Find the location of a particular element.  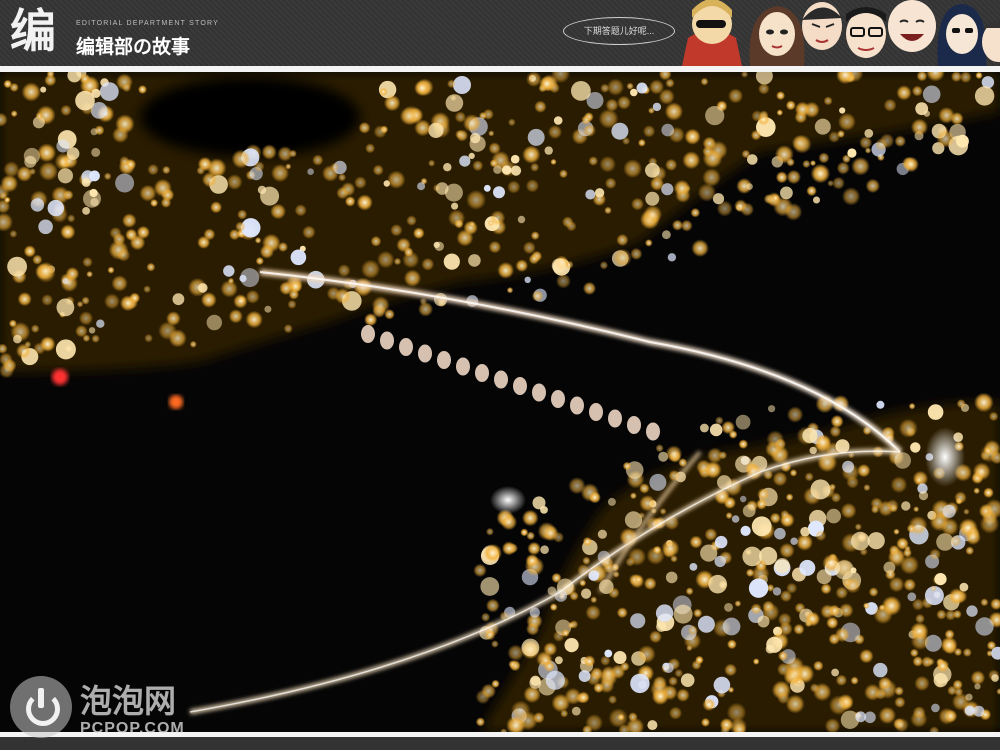

site-watermark: 泡泡网 PCPOP.COM is located at coordinates (125, 710).